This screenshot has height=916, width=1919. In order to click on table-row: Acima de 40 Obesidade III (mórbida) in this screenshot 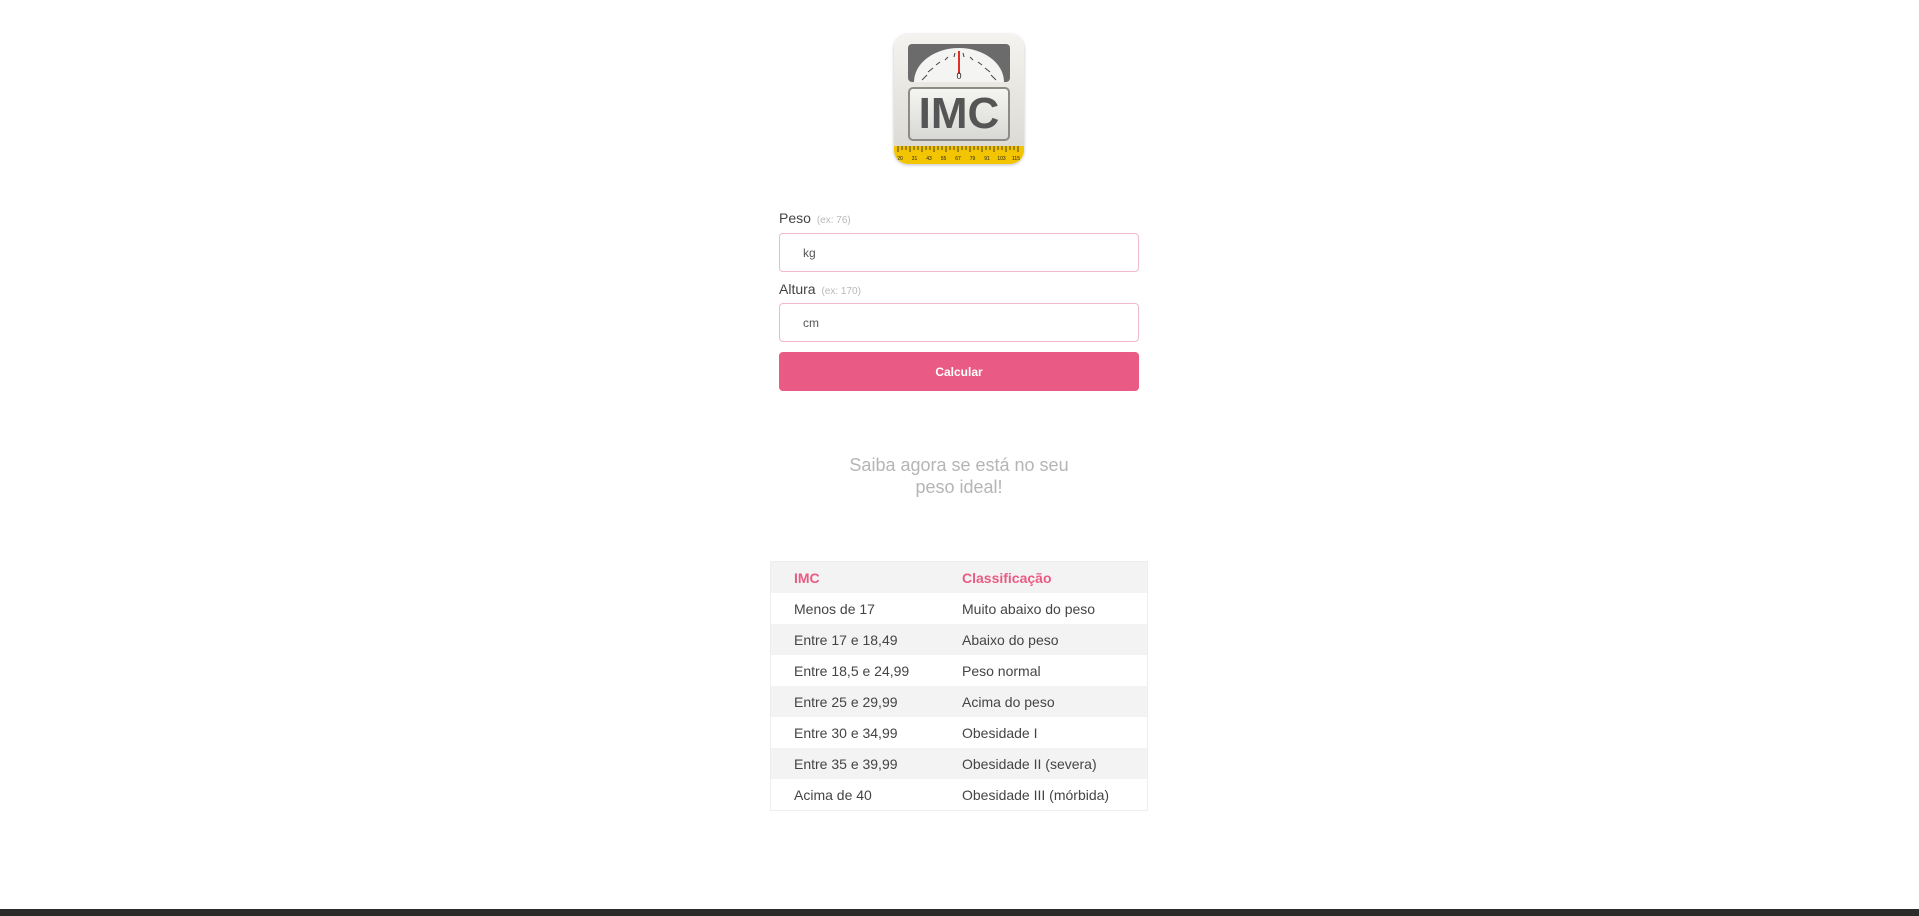, I will do `click(959, 795)`.